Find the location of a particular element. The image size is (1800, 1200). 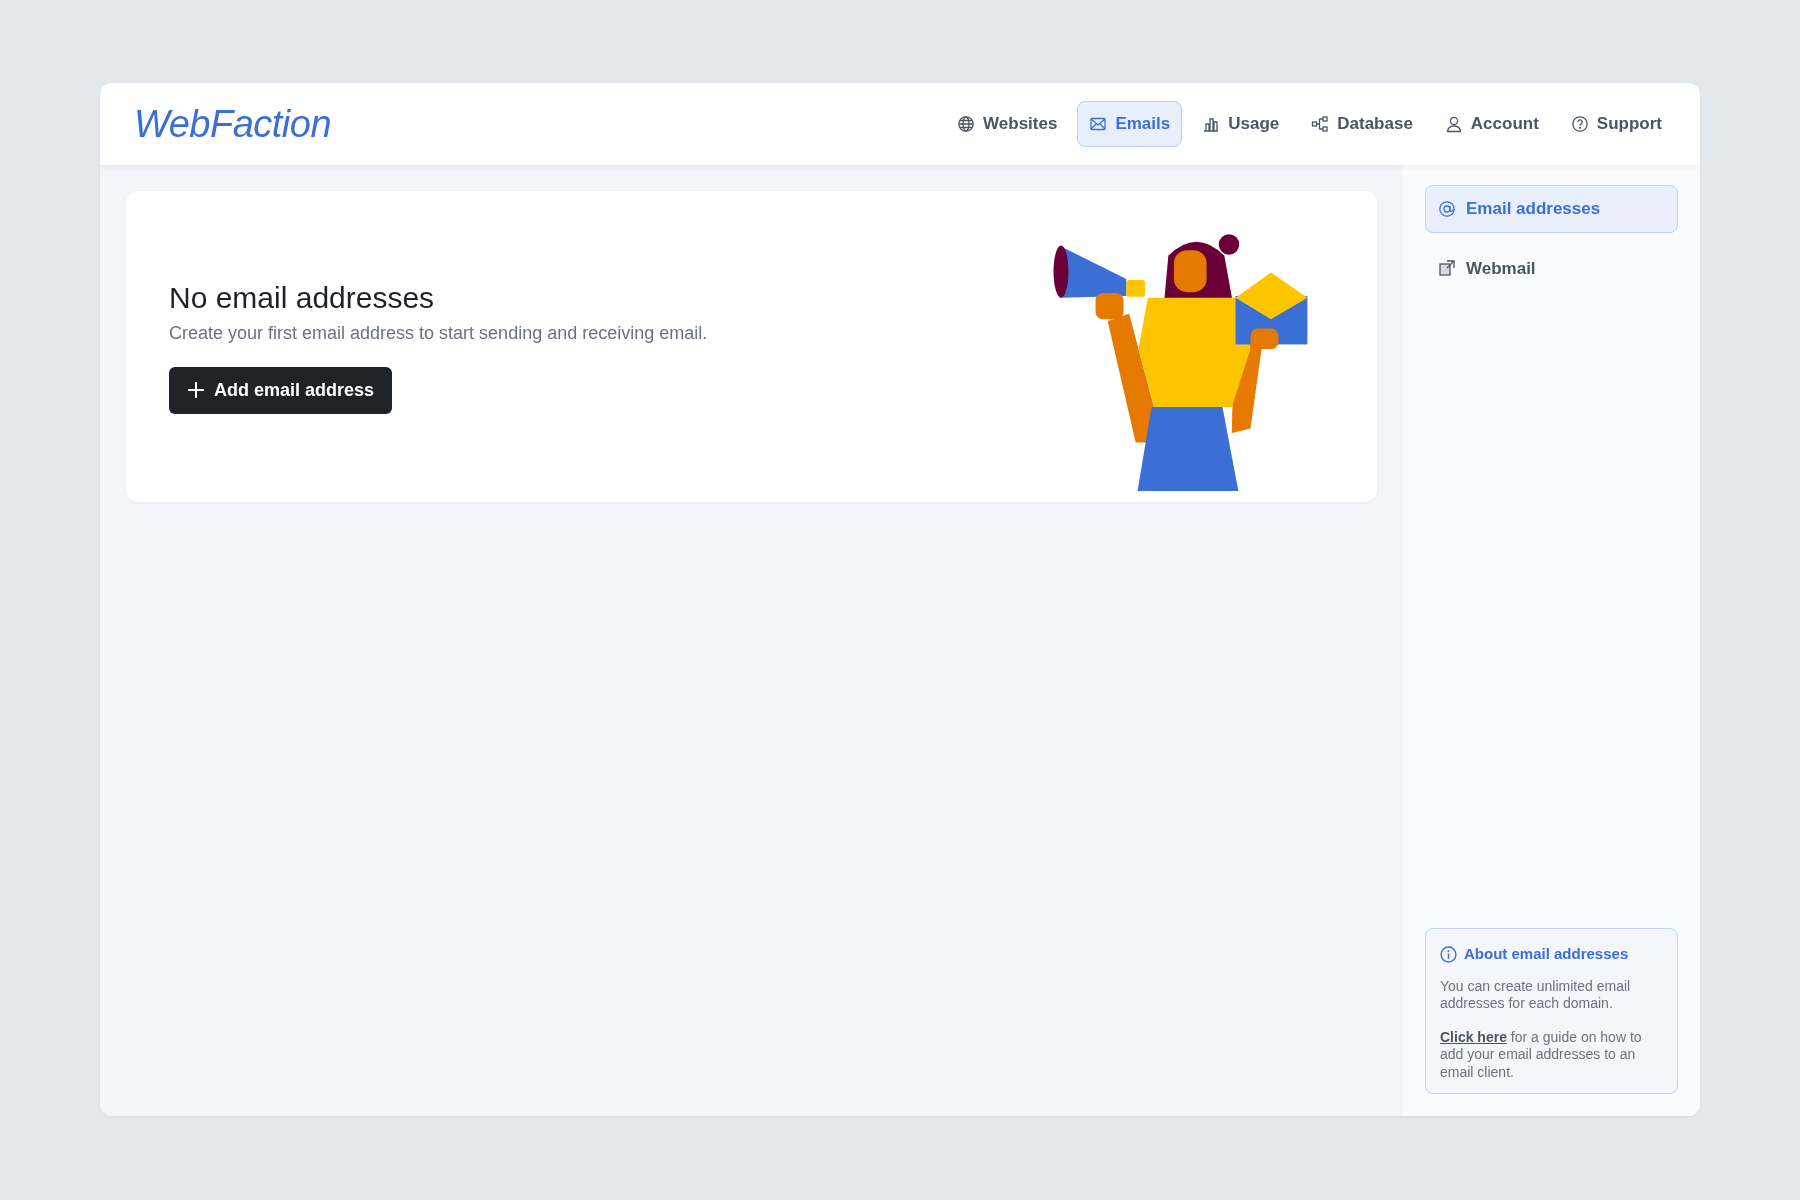

empty-state-text: Create your first email address to start sending and receiving email. is located at coordinates (438, 333).